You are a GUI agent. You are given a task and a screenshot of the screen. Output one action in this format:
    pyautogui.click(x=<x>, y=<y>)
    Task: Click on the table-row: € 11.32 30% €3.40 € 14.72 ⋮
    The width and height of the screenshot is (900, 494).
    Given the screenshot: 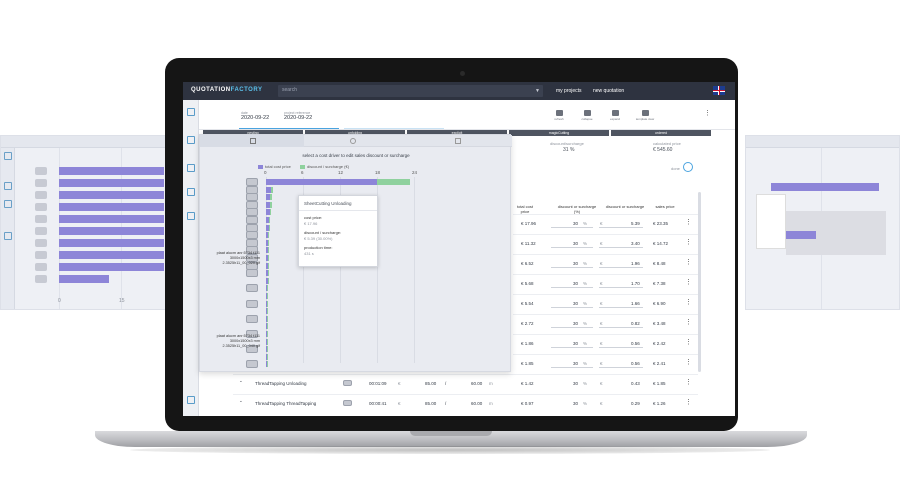 What is the action you would take?
    pyautogui.click(x=605, y=243)
    